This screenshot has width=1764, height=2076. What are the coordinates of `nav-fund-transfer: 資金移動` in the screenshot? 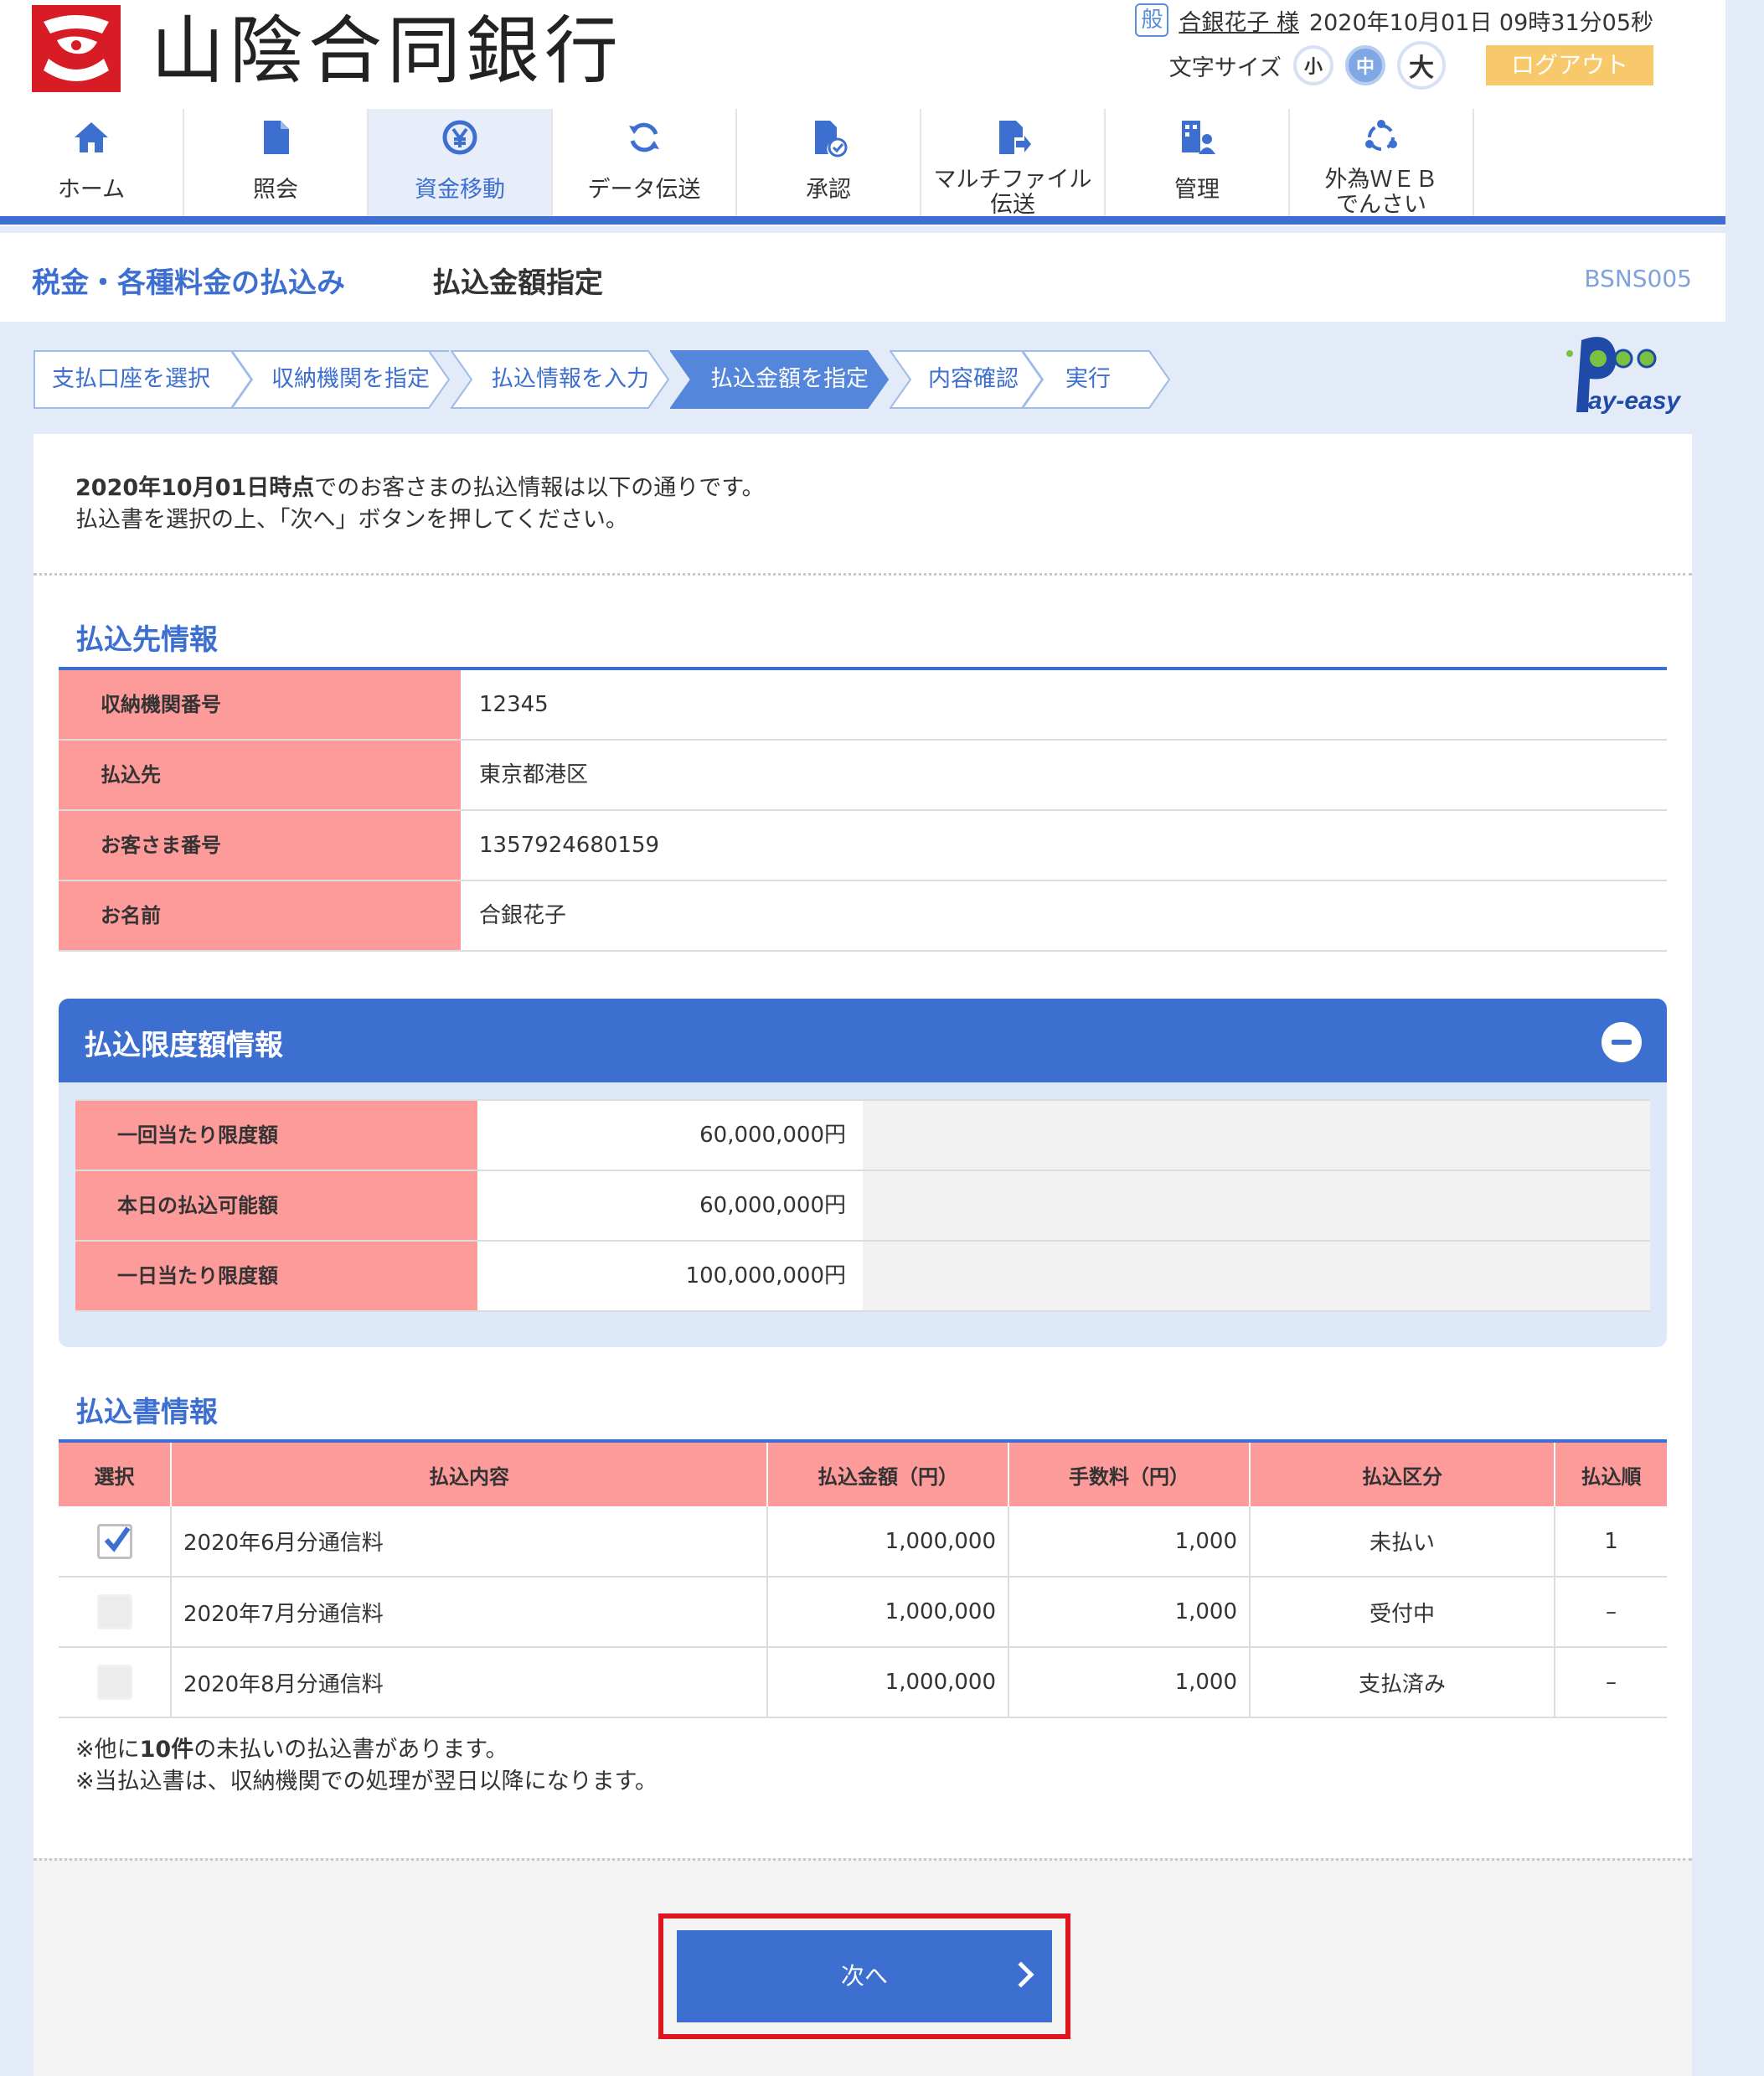 It's located at (461, 162).